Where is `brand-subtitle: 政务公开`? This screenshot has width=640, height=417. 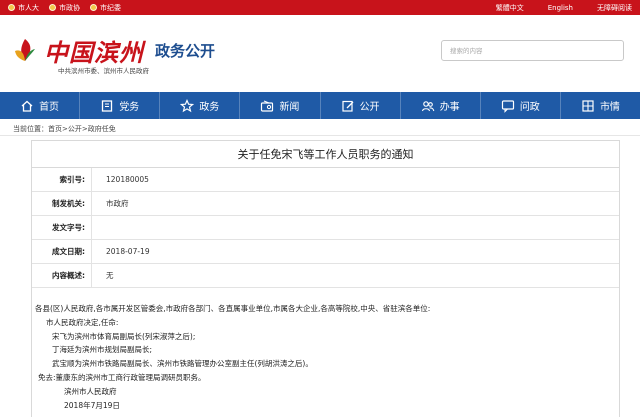 brand-subtitle: 政务公开 is located at coordinates (185, 51).